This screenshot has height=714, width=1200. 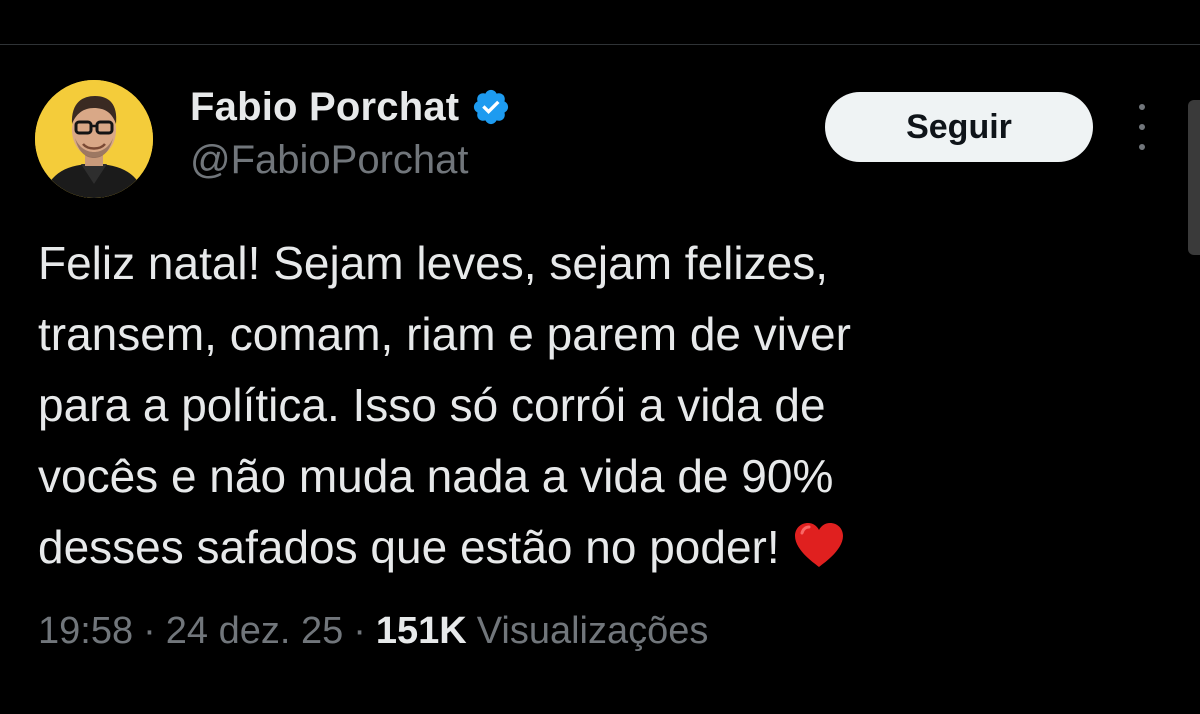 What do you see at coordinates (254, 631) in the screenshot?
I see `tweet-date: 24 dez. 25` at bounding box center [254, 631].